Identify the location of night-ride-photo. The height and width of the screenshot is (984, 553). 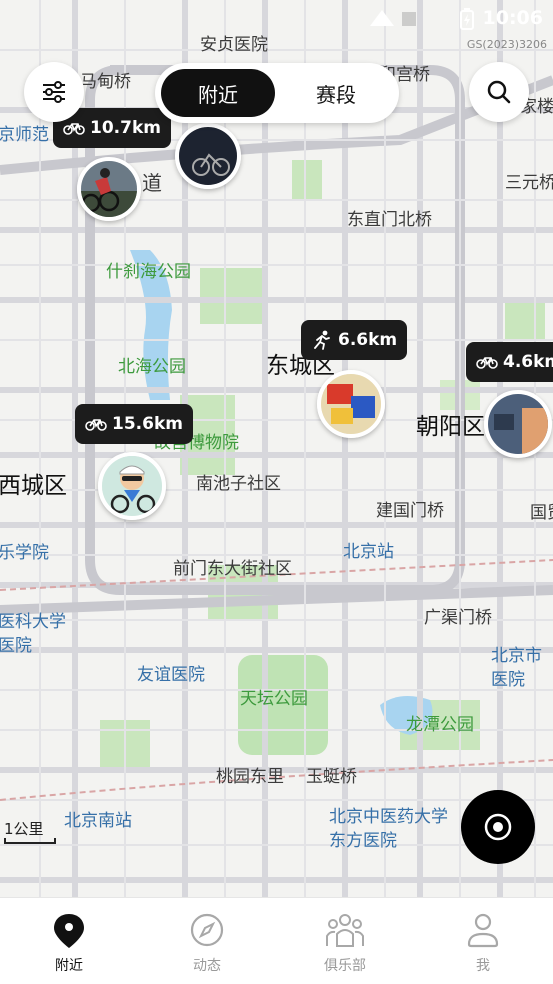
(208, 156).